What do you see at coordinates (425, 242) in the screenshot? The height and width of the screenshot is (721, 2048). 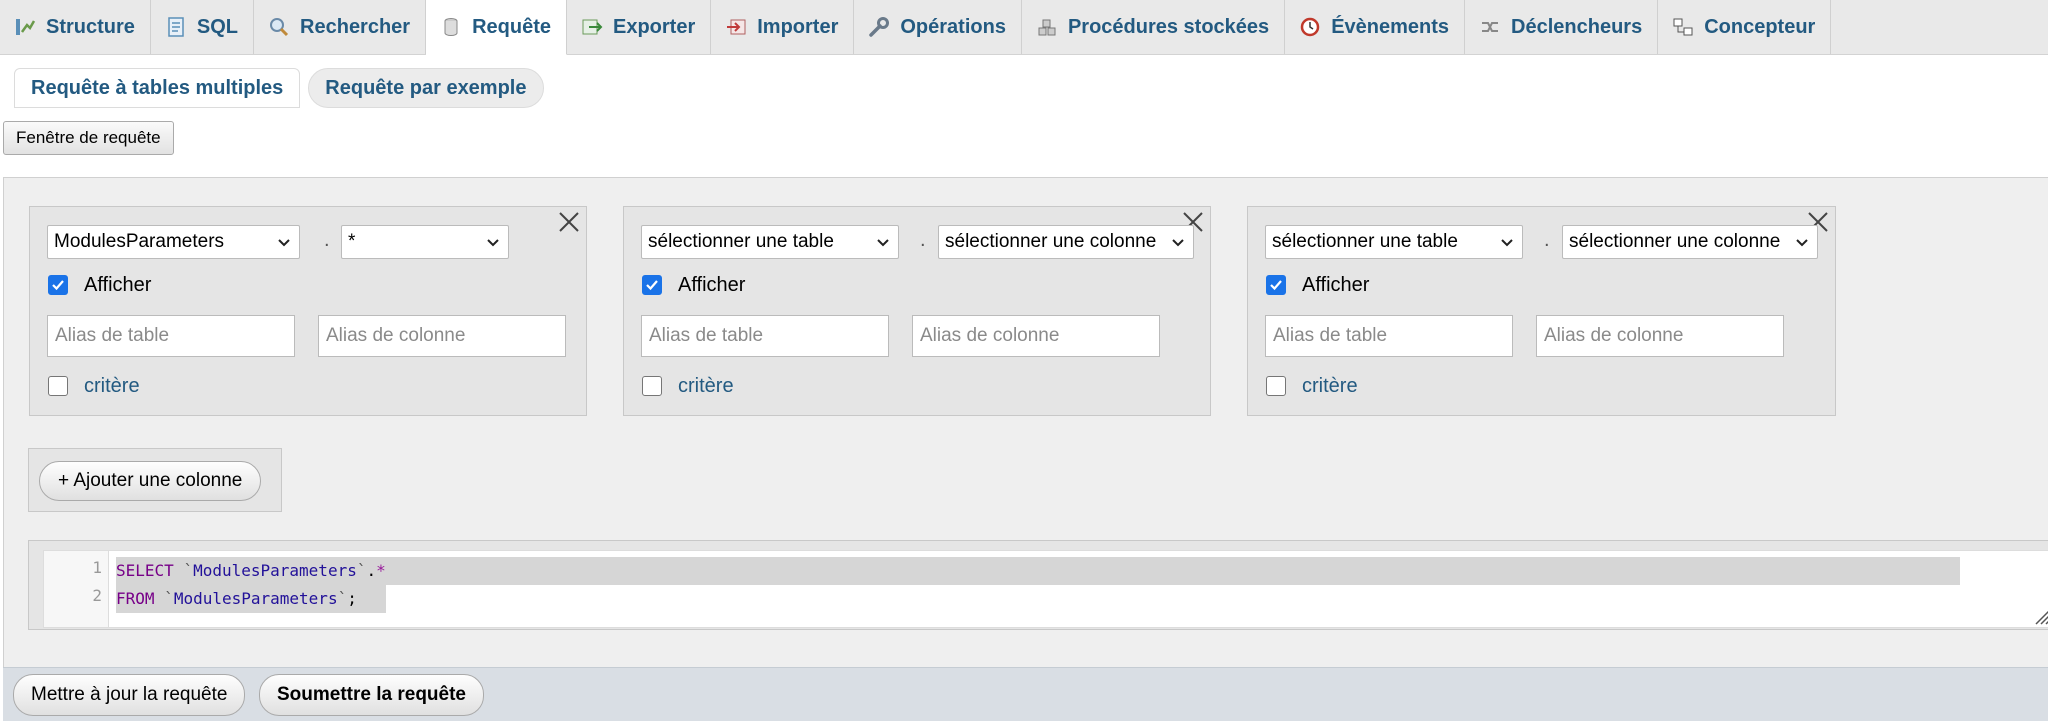 I see `column-select: *` at bounding box center [425, 242].